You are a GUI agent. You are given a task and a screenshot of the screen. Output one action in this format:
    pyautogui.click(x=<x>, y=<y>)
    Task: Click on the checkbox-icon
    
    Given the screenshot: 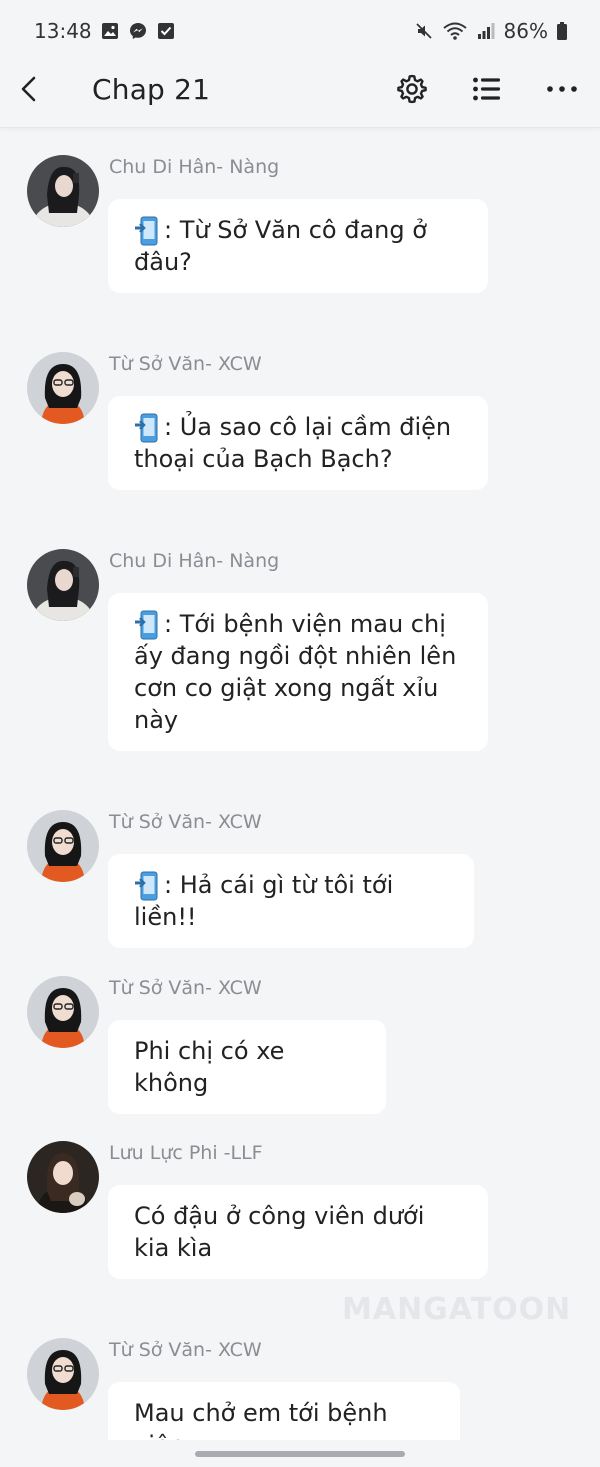 What is the action you would take?
    pyautogui.click(x=166, y=31)
    